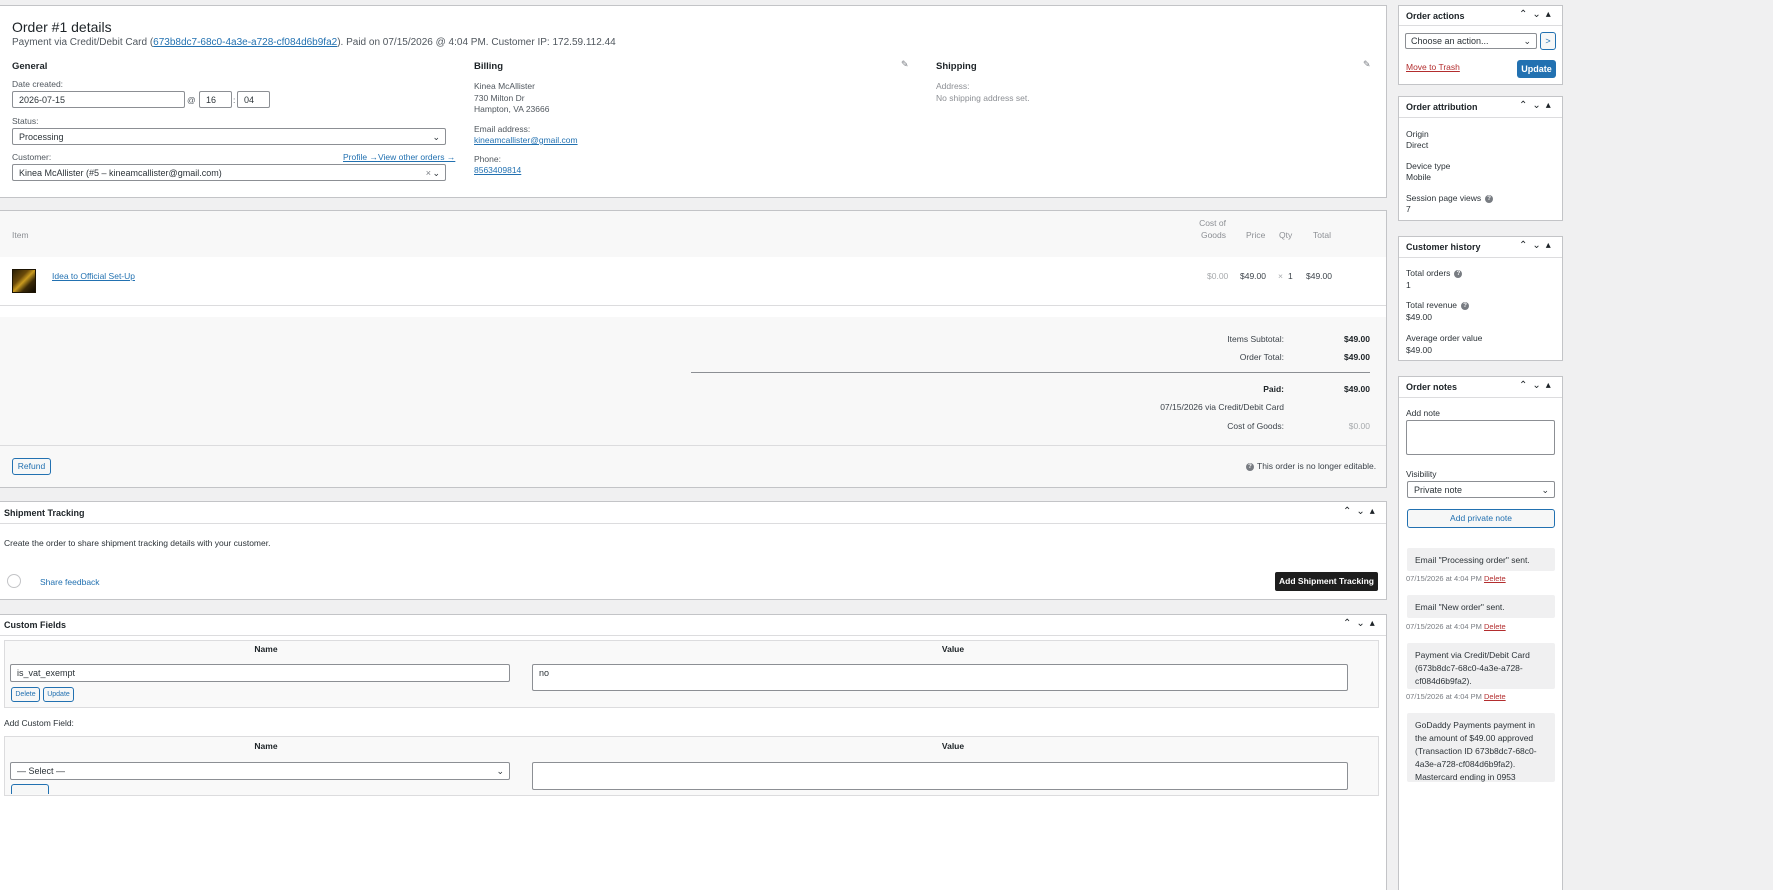 Image resolution: width=1773 pixels, height=890 pixels. I want to click on shipping-heading: Shipping, so click(956, 66).